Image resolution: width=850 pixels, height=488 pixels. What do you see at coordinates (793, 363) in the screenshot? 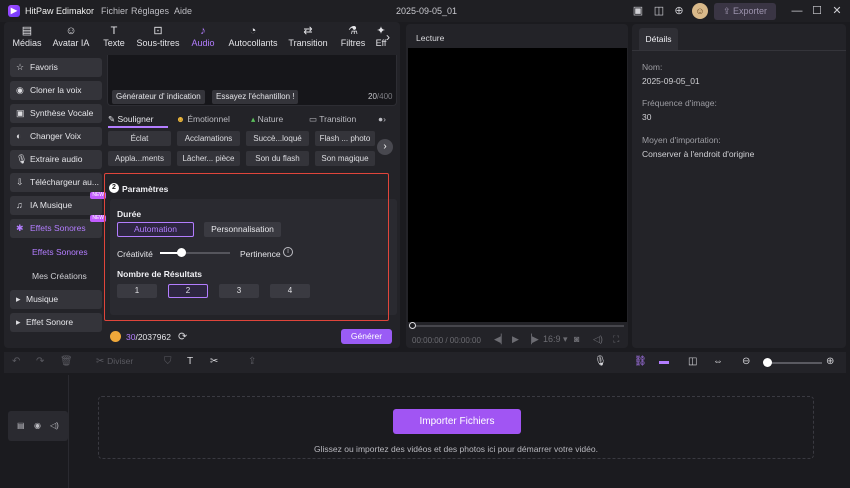
I see `zoom-slider-track` at bounding box center [793, 363].